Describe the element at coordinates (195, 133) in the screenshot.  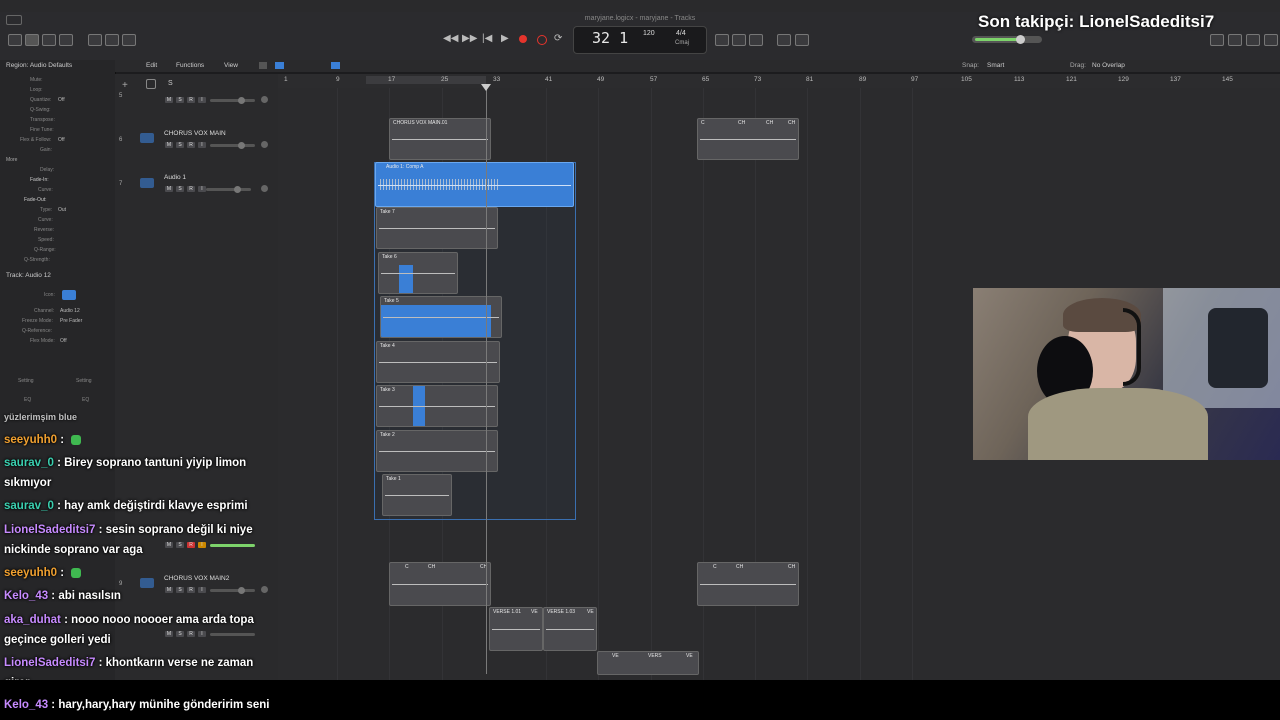
I see `track-name: CHORUS VOX MAIN` at that location.